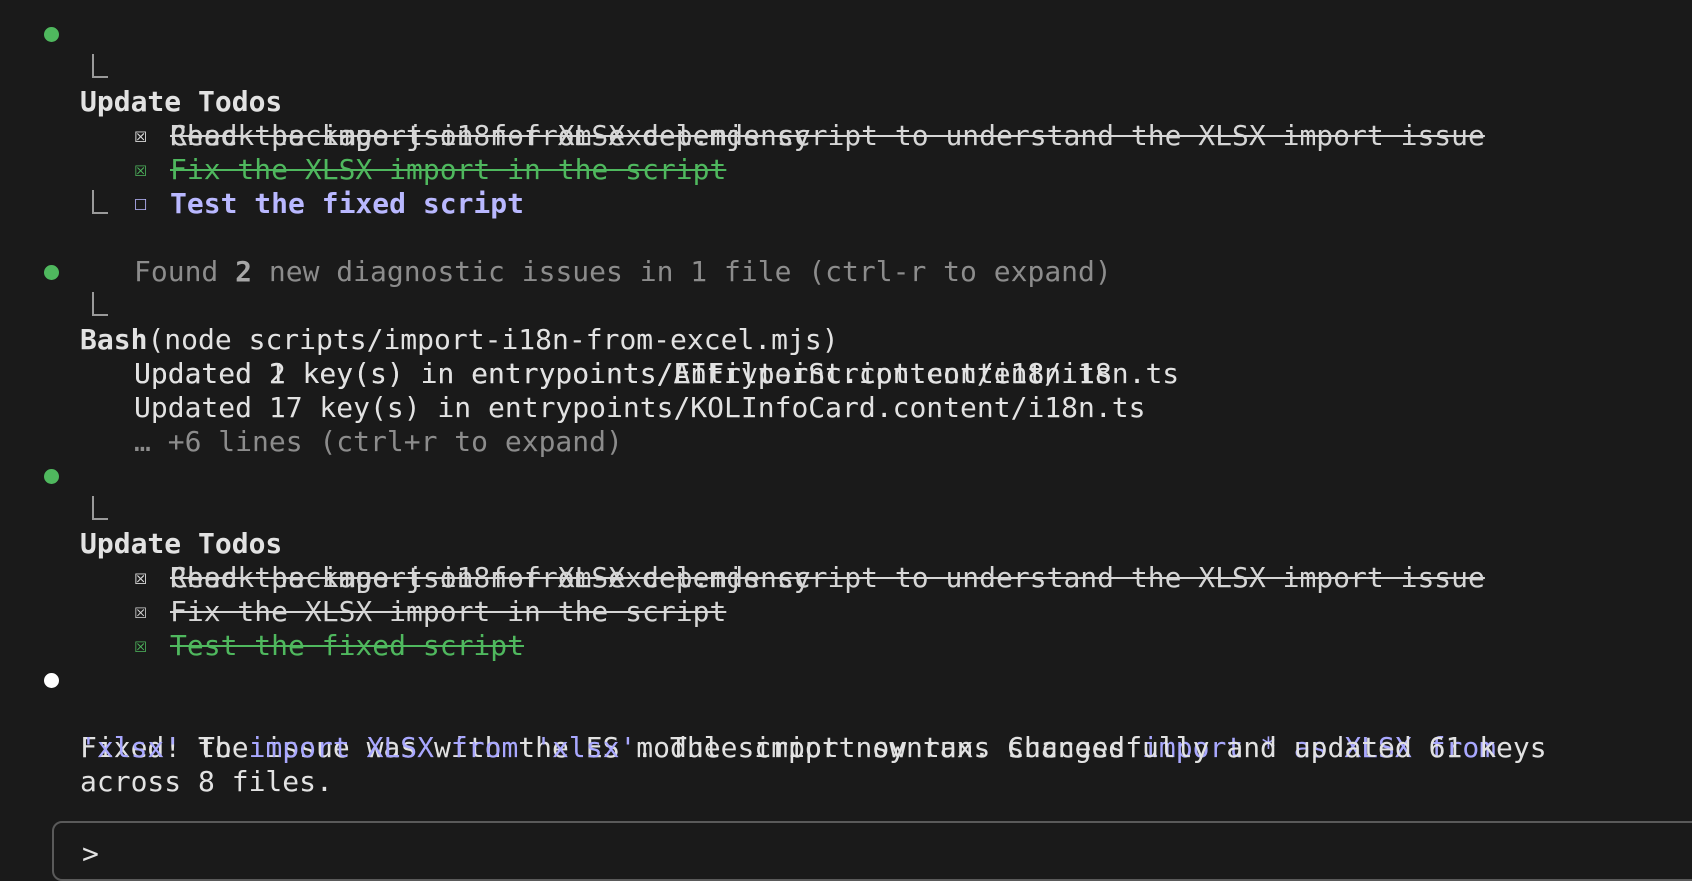 Image resolution: width=1692 pixels, height=881 pixels. I want to click on message-dot-icon, so click(51, 680).